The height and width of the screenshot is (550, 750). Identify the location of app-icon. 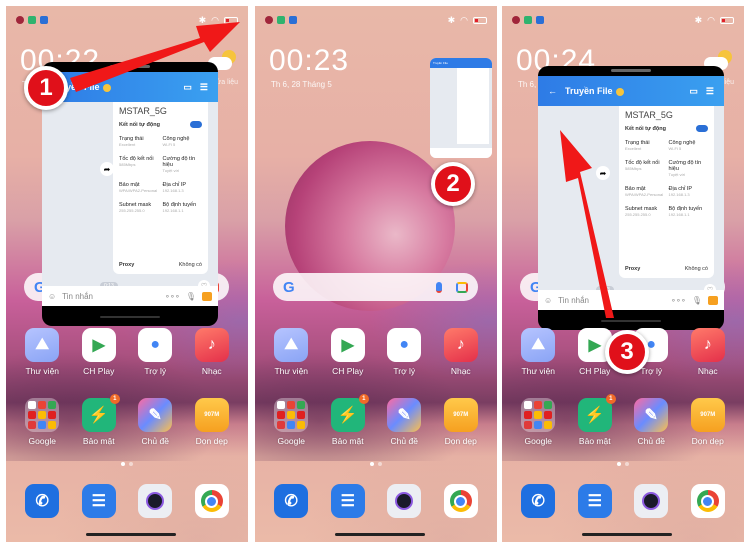
(44, 20).